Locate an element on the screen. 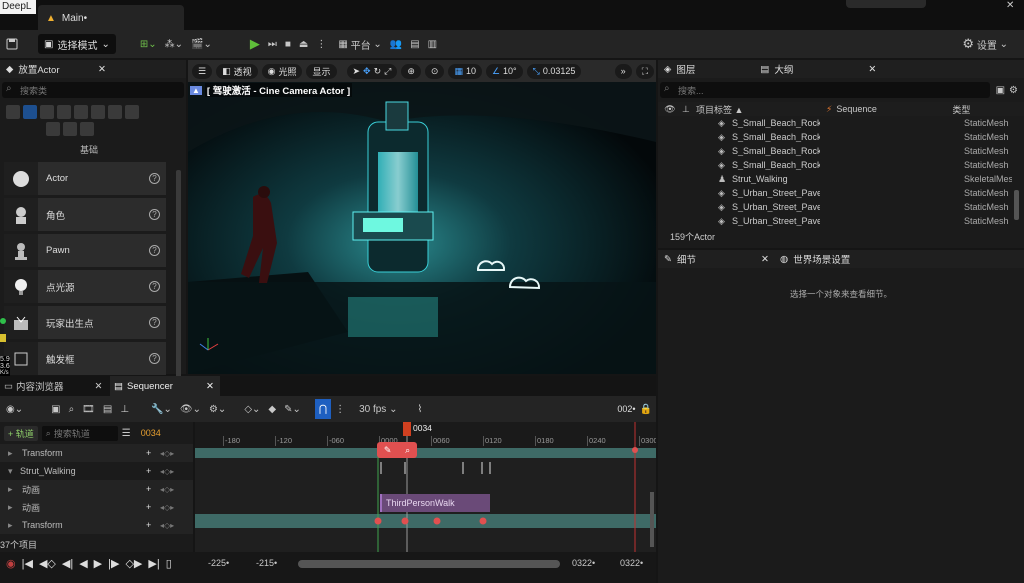  add-key-icon: + is located at coordinates (148, 471).